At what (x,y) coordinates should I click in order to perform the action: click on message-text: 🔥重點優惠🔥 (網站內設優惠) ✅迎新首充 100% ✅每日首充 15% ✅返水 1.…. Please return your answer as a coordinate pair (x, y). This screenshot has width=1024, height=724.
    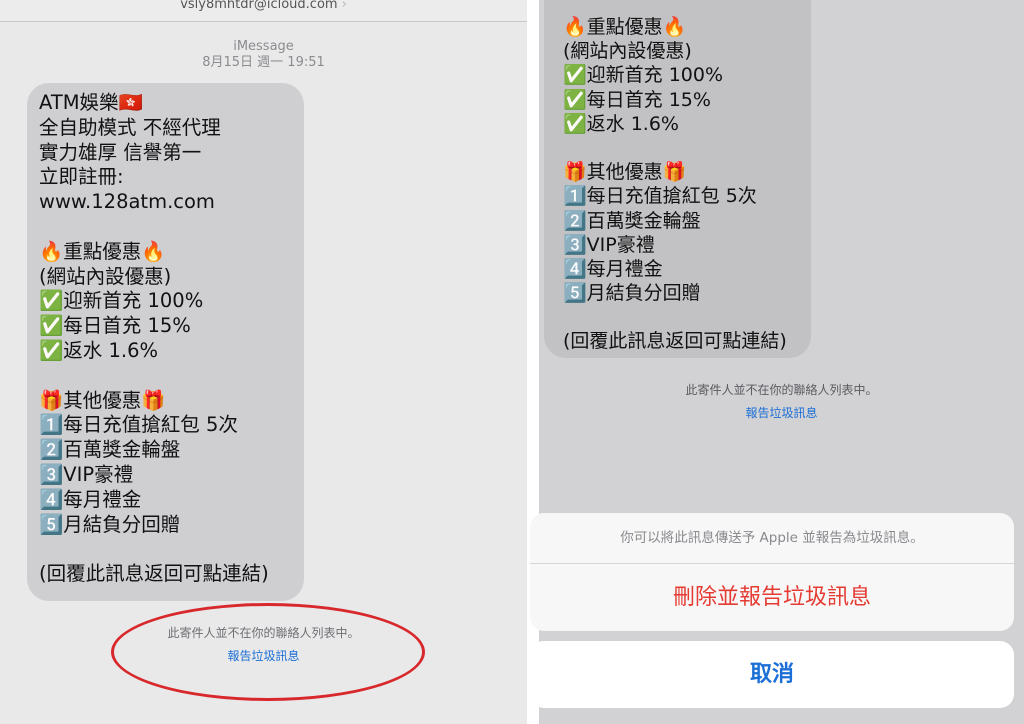
    Looking at the image, I should click on (675, 184).